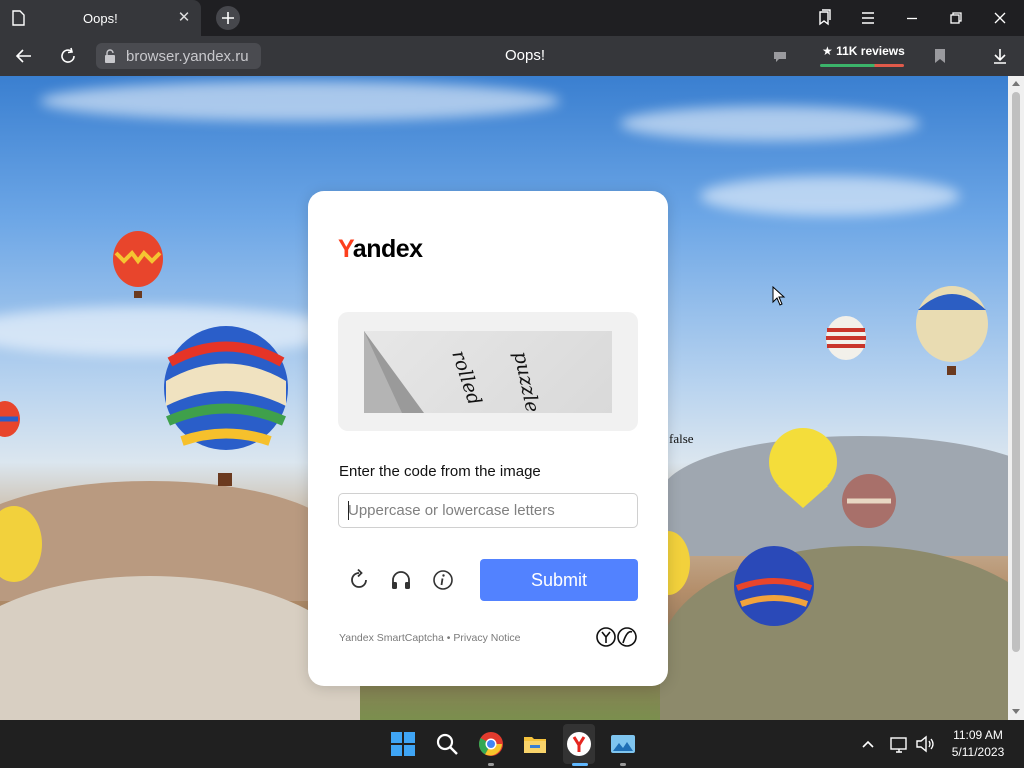 The width and height of the screenshot is (1024, 768). What do you see at coordinates (1016, 83) in the screenshot?
I see `scroll-up-arrow-icon` at bounding box center [1016, 83].